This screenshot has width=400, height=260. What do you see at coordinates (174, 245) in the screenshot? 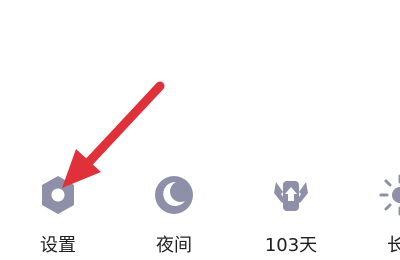
I see `night-mode-label: 夜间` at bounding box center [174, 245].